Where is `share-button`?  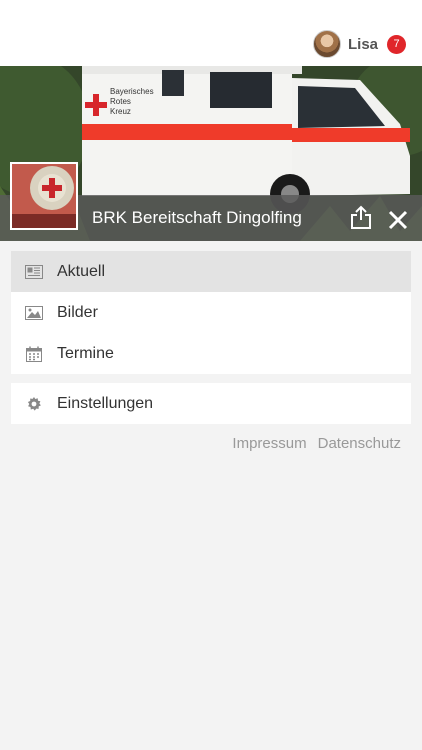 share-button is located at coordinates (361, 217).